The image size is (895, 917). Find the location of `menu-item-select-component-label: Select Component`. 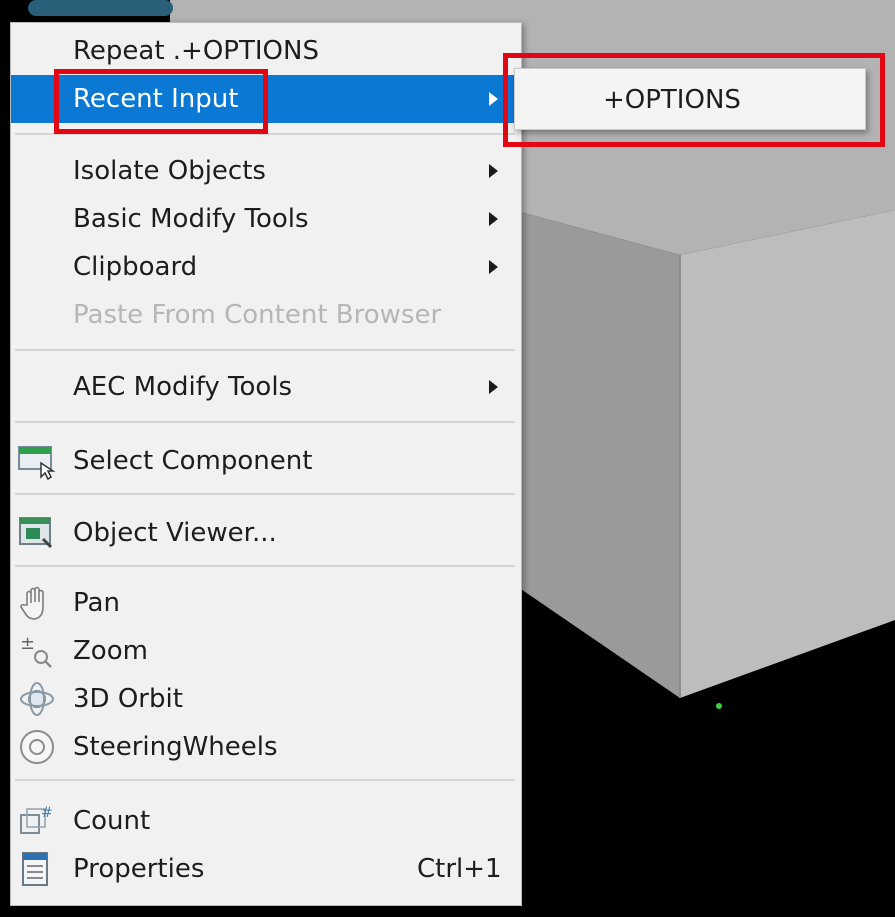

menu-item-select-component-label: Select Component is located at coordinates (193, 461).